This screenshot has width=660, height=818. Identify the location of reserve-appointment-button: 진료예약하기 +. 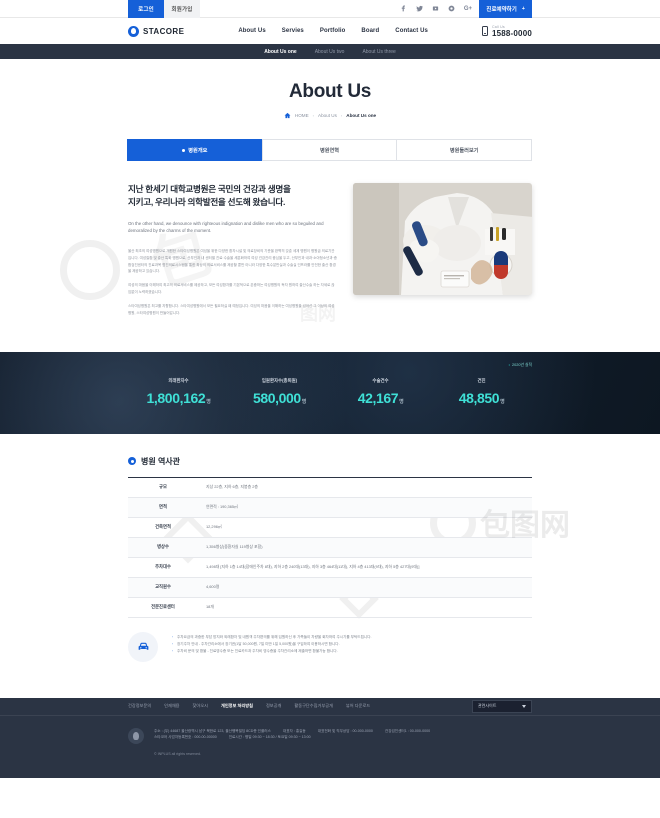
(505, 9).